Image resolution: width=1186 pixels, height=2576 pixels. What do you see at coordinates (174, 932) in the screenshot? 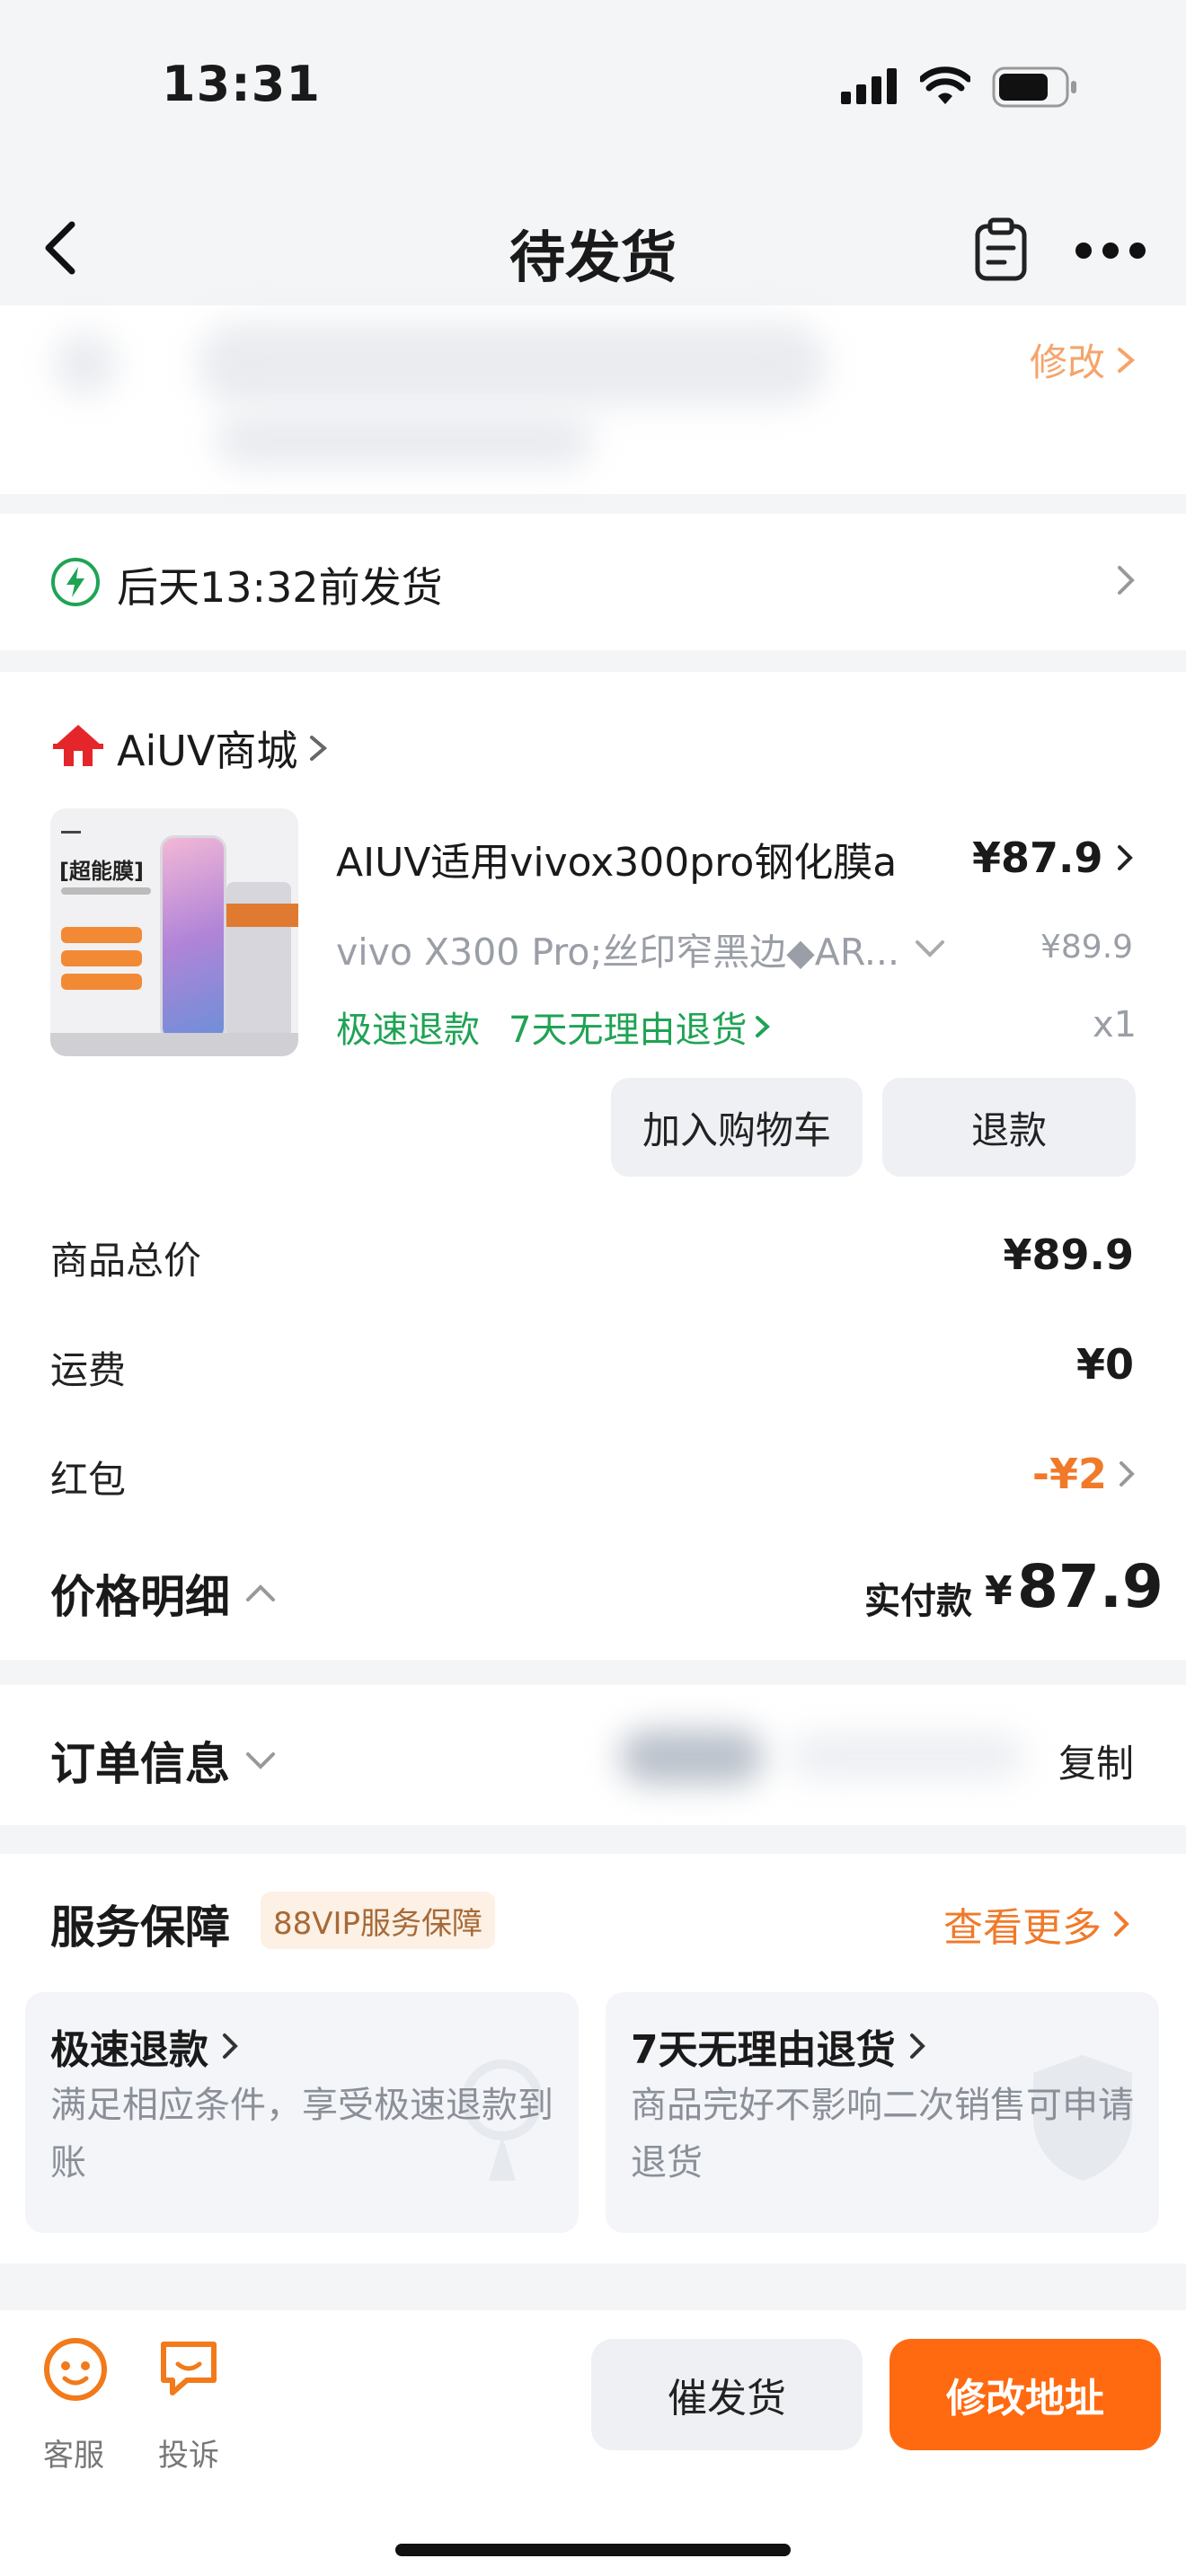
I see `product-image: [超能膜]` at bounding box center [174, 932].